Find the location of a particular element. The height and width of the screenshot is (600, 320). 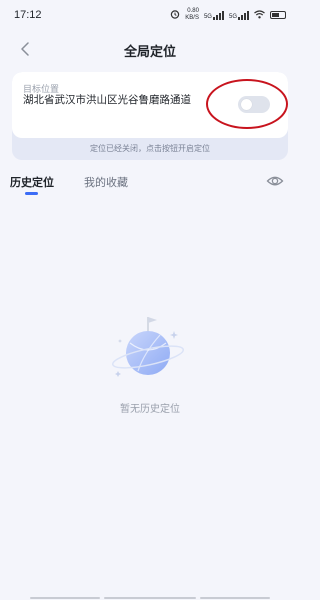

target-address: 湖北省武汉市洪山区光谷鲁磨路通道 is located at coordinates (108, 100).